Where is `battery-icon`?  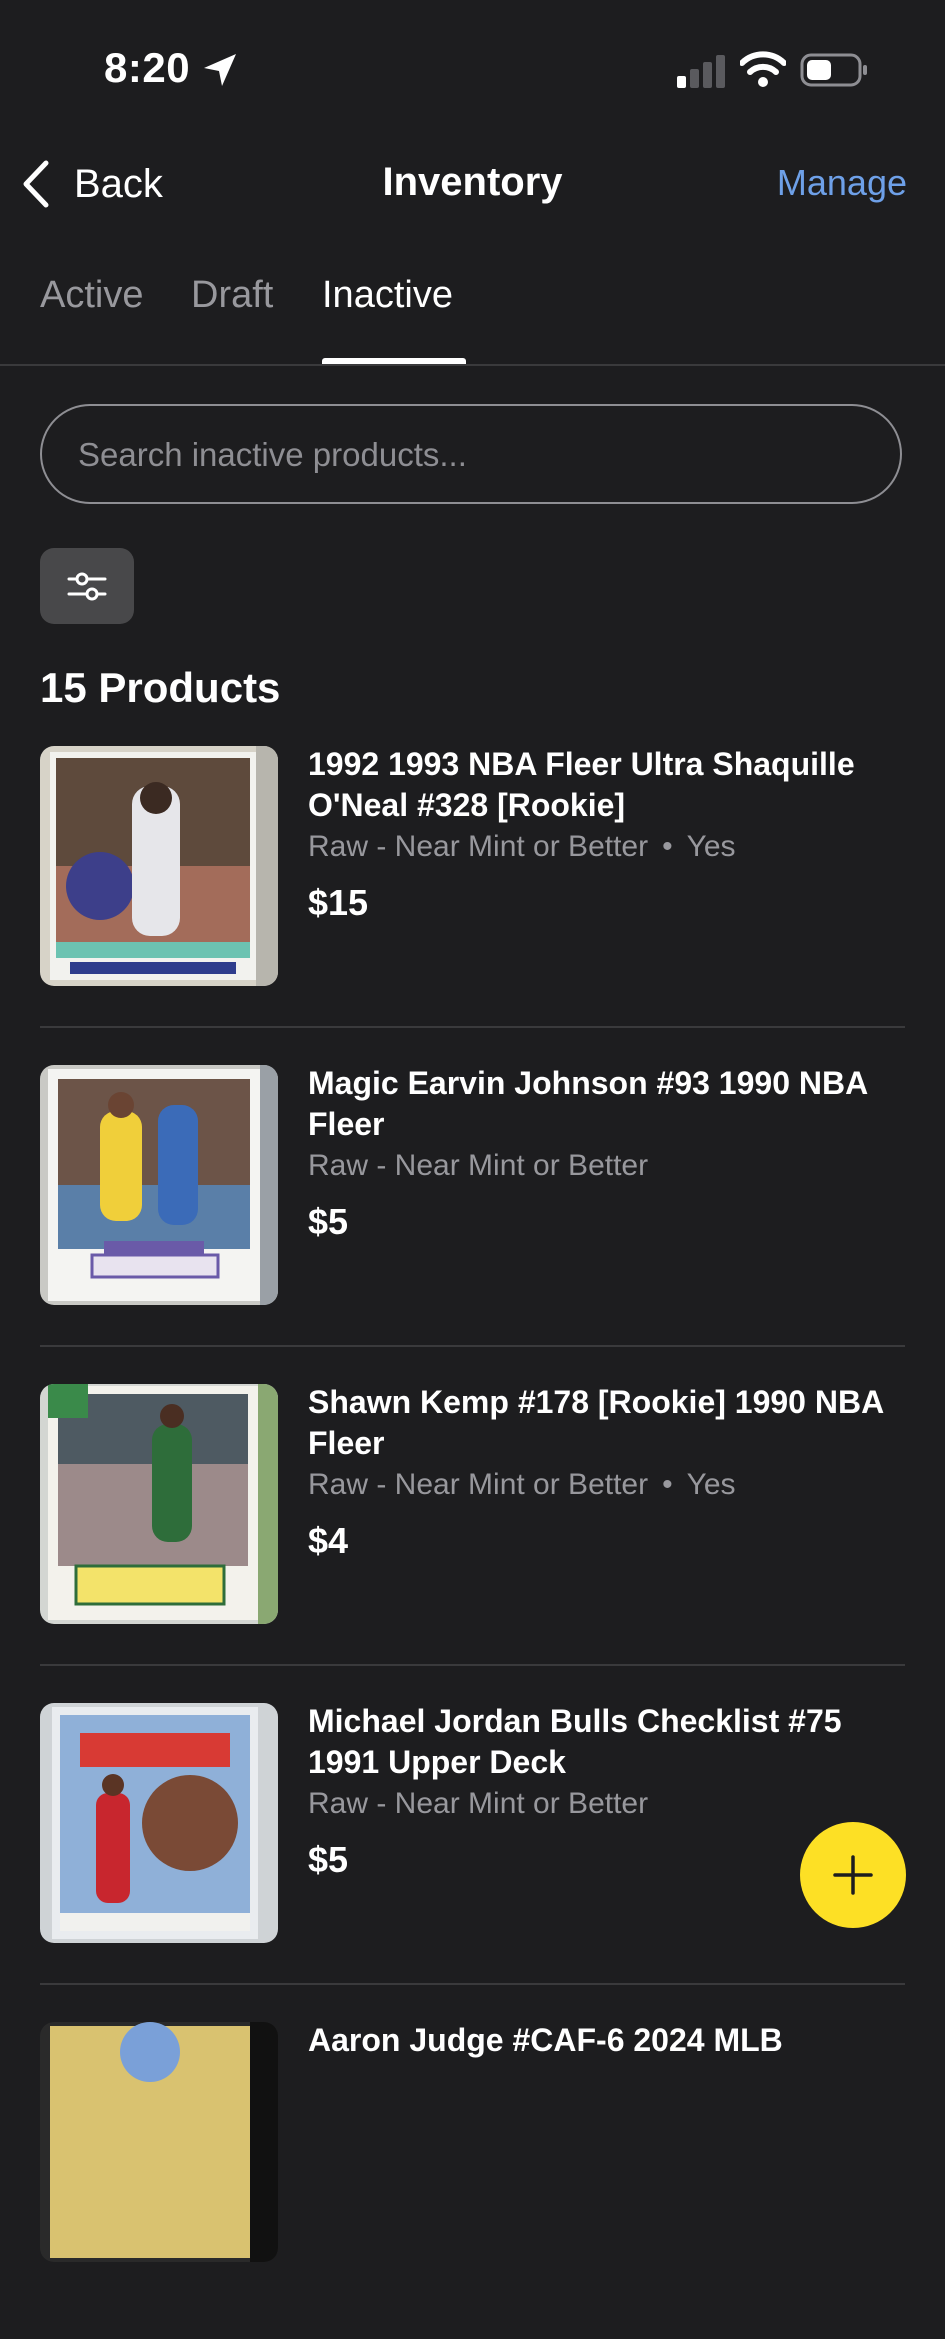
battery-icon is located at coordinates (833, 70).